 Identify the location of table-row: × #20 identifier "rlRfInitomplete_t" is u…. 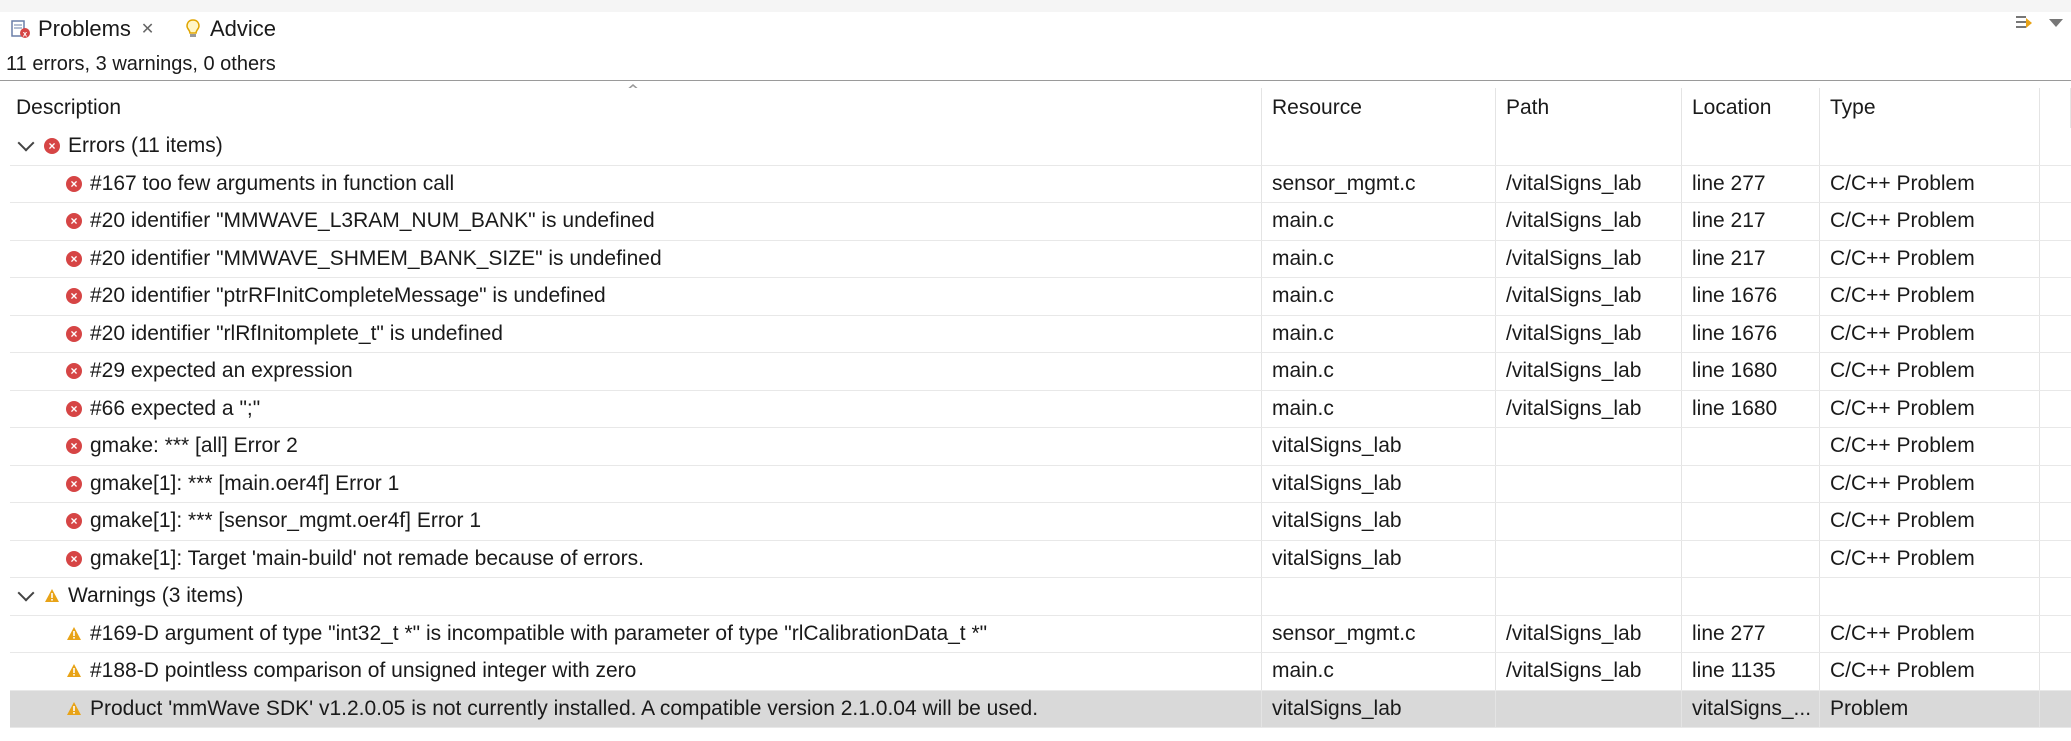
(1040, 334).